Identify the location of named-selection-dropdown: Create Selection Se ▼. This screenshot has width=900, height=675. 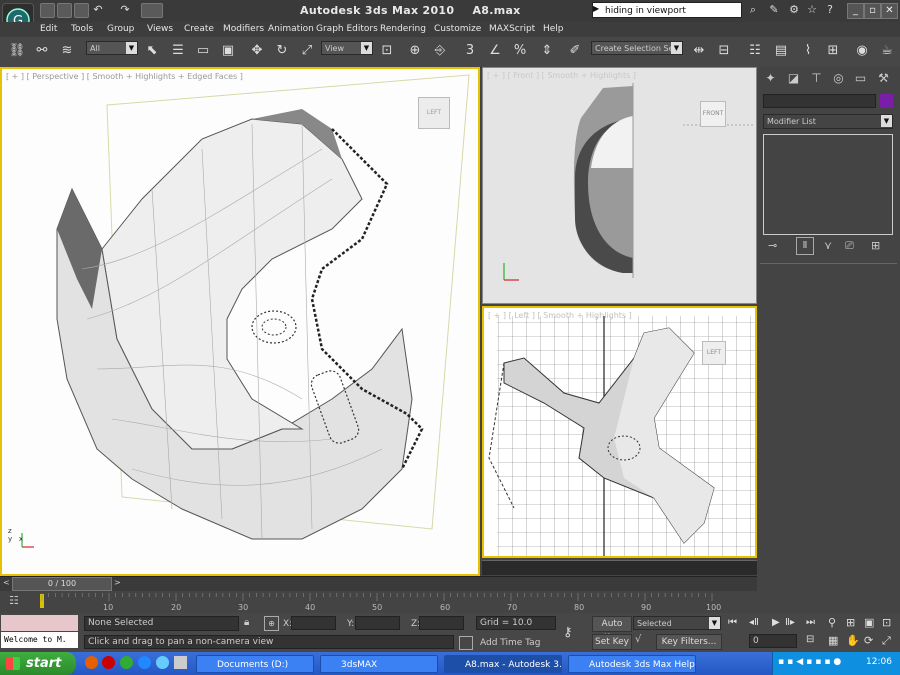
(637, 48).